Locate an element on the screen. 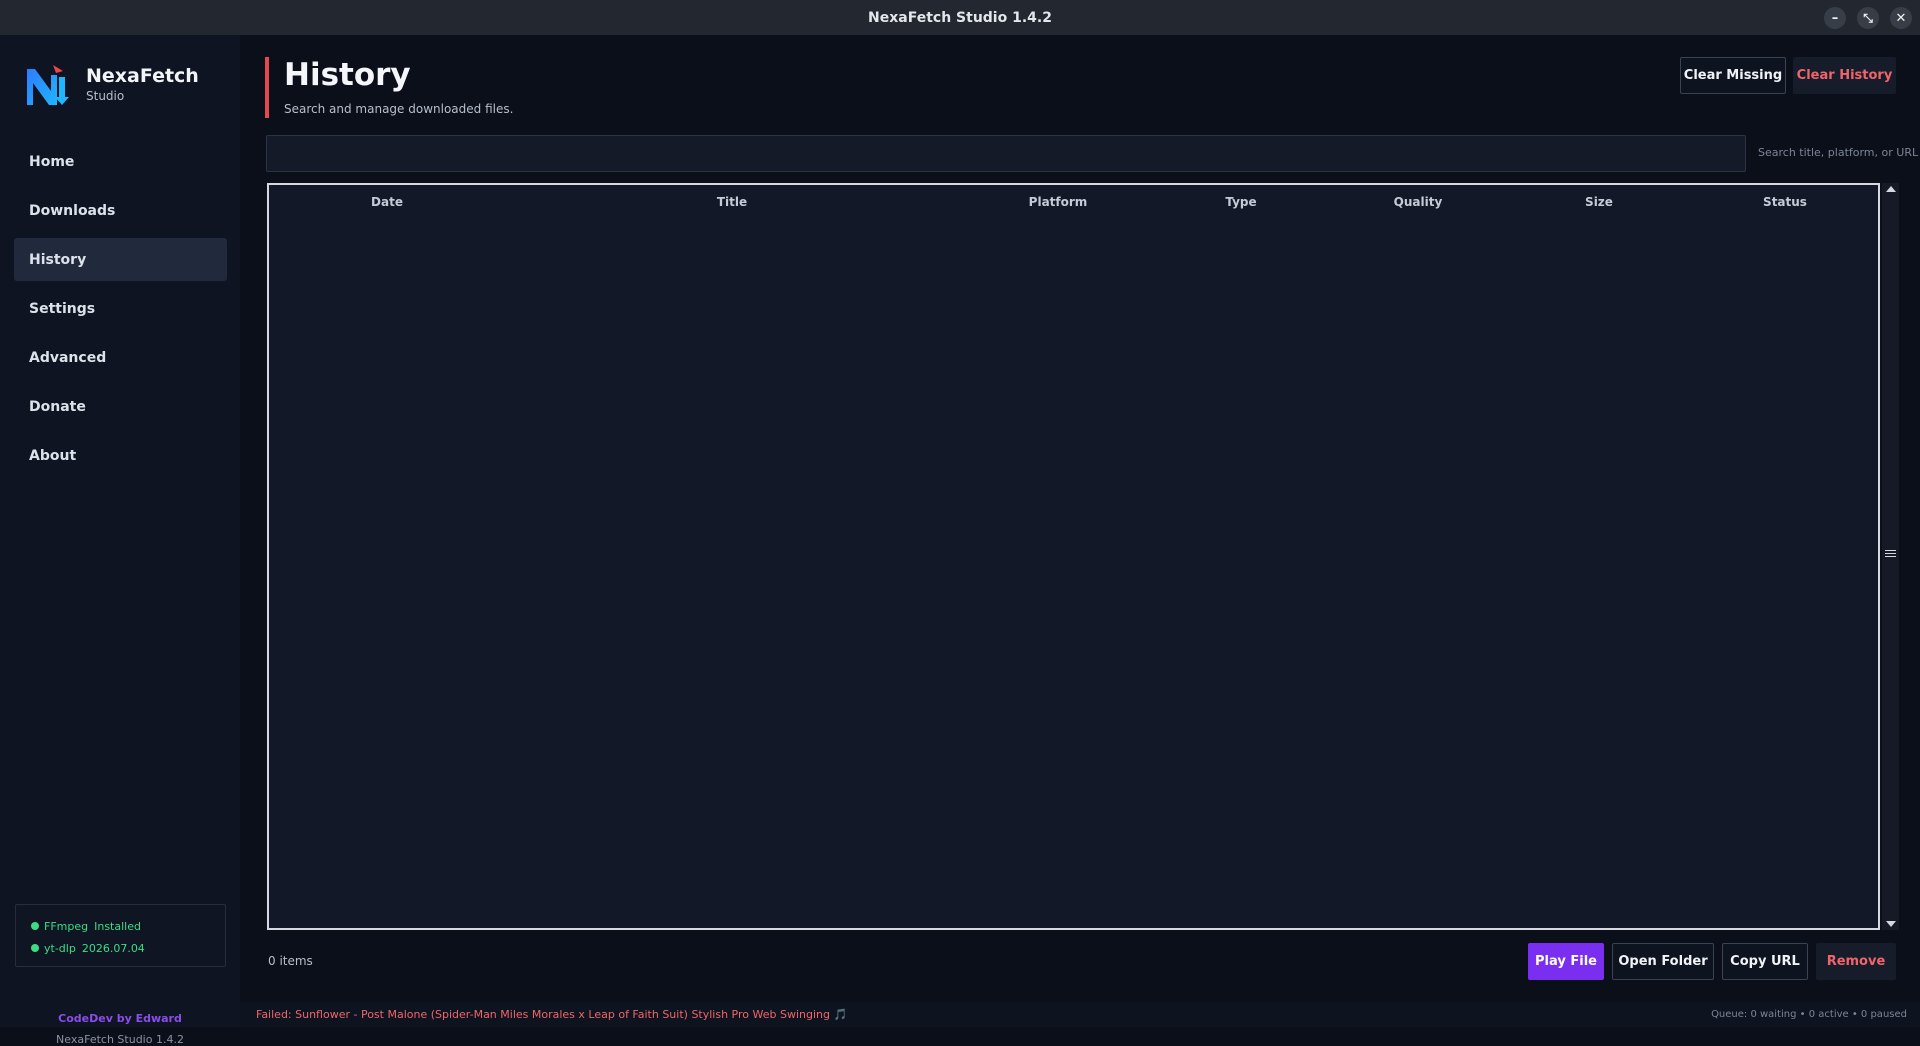  column-header-status: Status is located at coordinates (1785, 202).